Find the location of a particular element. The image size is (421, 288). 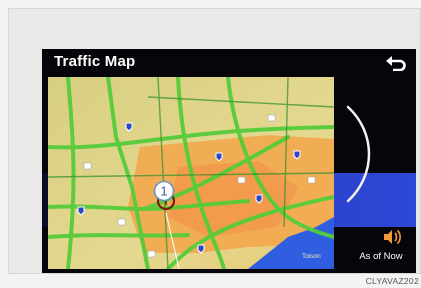

svg-text: 1 is located at coordinates (163, 191).